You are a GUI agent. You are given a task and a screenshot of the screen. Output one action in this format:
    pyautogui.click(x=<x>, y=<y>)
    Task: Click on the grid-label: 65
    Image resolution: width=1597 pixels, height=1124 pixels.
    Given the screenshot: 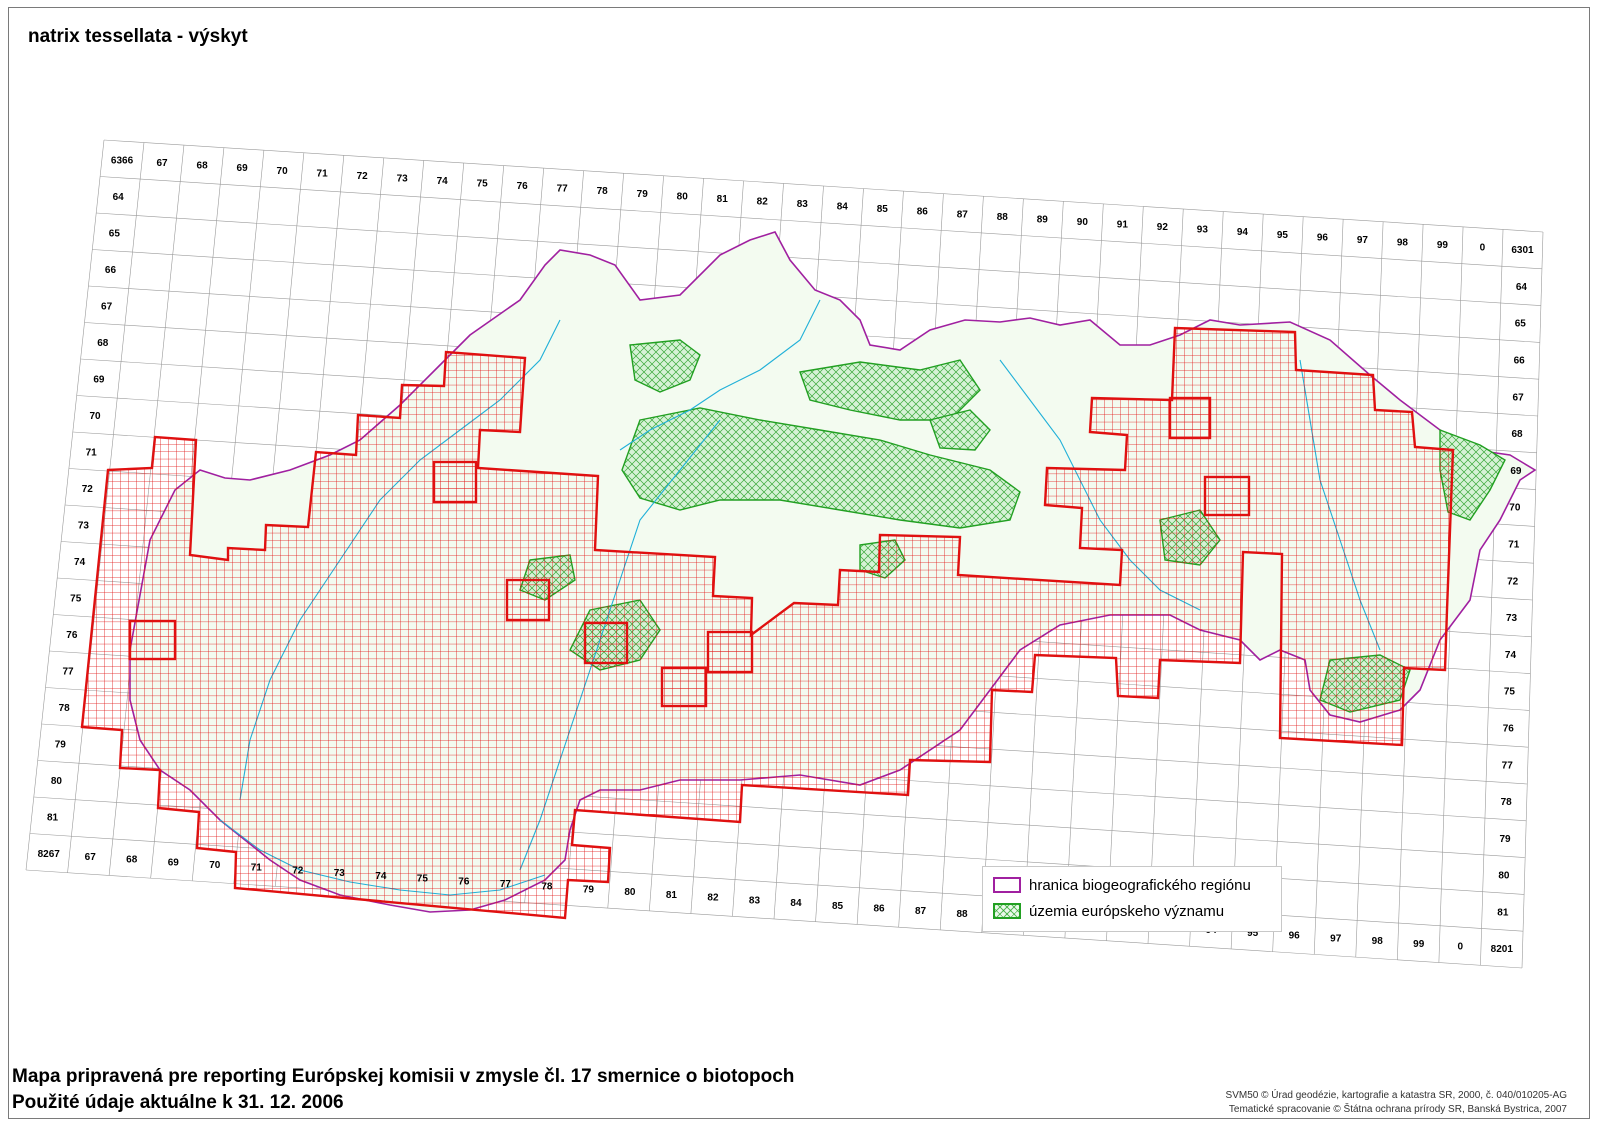 What is the action you would take?
    pyautogui.click(x=115, y=234)
    